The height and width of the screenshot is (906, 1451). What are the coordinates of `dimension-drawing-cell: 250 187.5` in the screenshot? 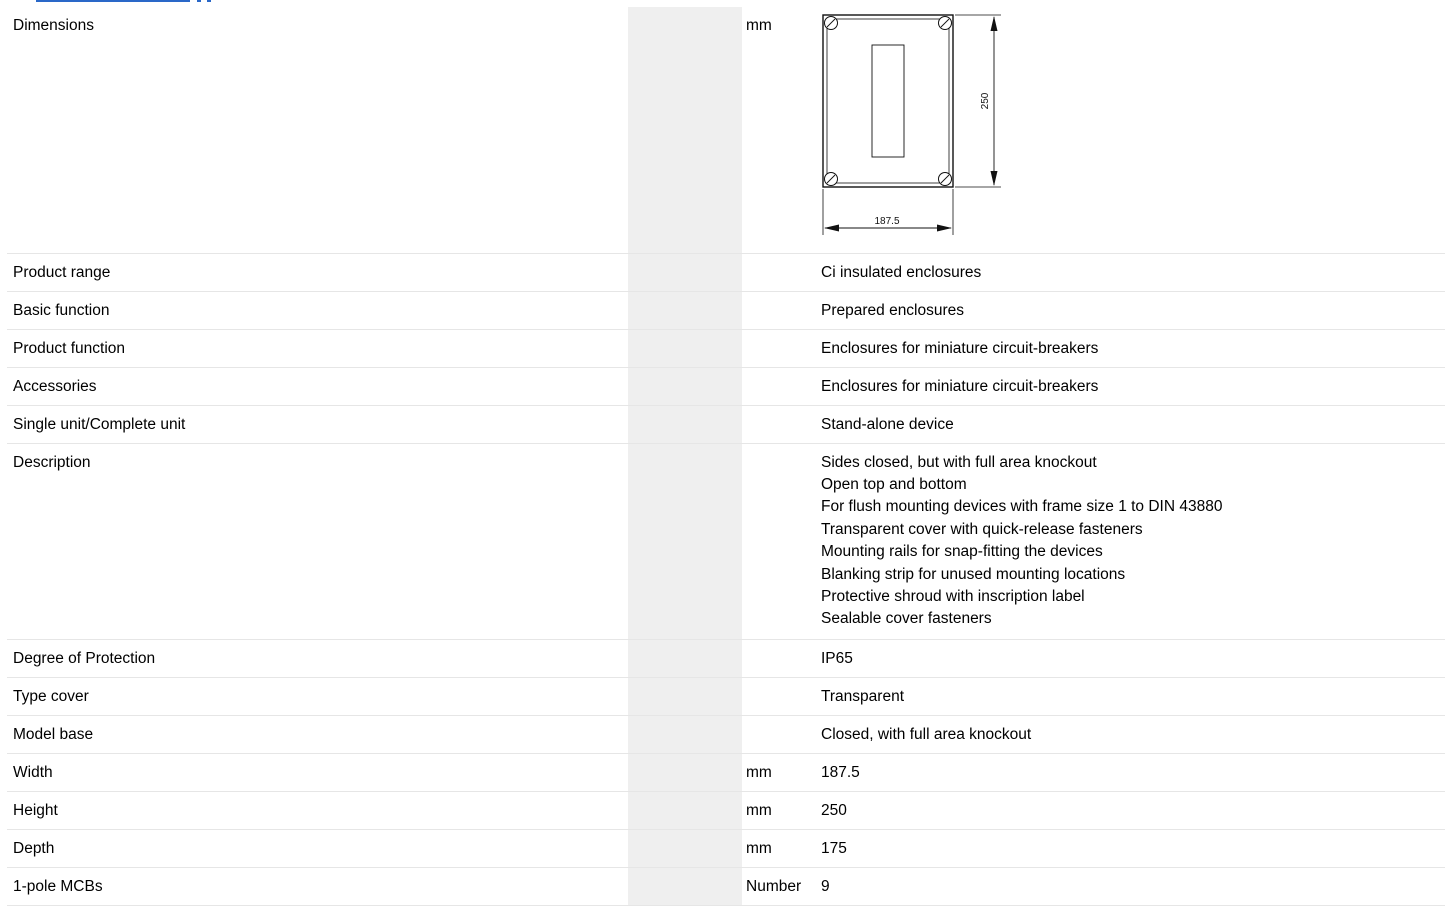 It's located at (1131, 130).